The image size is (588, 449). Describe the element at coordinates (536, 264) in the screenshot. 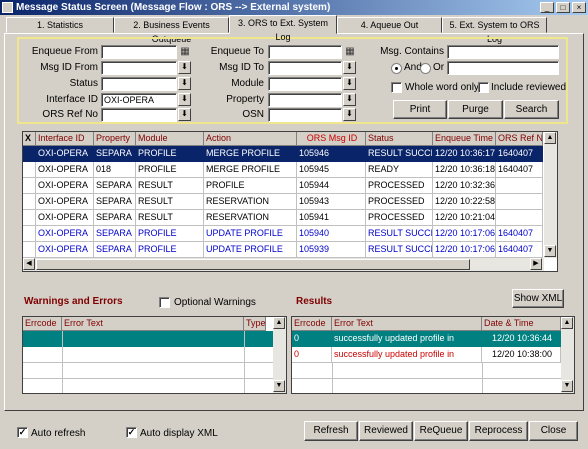

I see `scroll-right-icon: ▶` at that location.